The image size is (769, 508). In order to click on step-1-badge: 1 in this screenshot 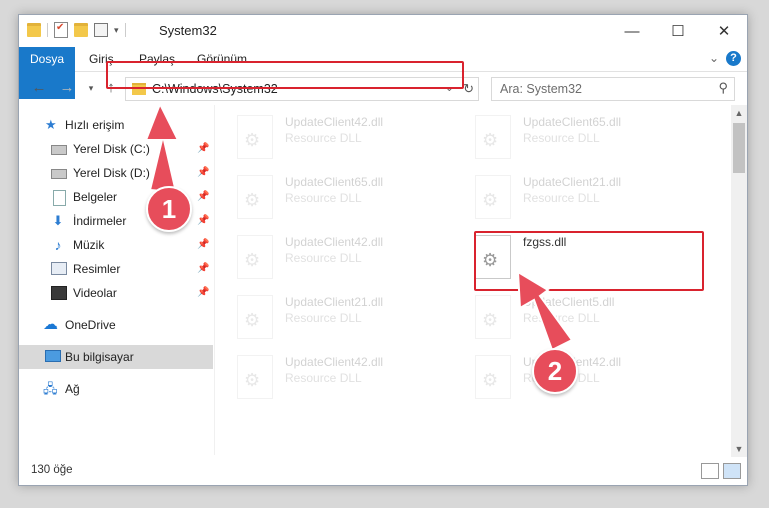, I will do `click(169, 209)`.